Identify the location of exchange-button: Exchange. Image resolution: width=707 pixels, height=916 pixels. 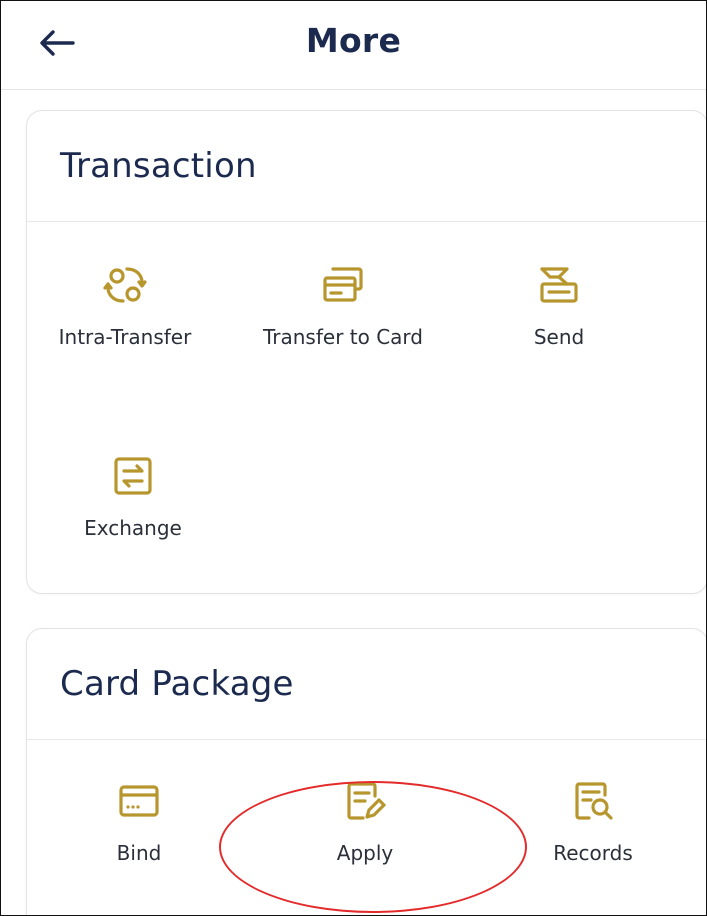
(133, 497).